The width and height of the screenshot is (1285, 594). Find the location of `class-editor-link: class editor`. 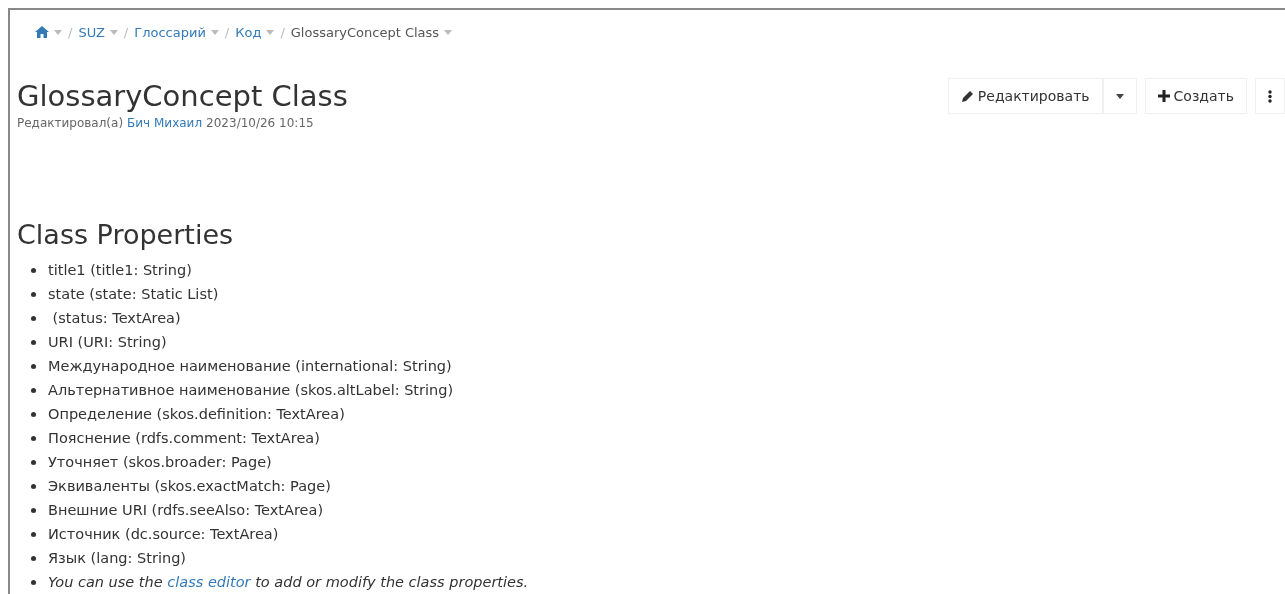

class-editor-link: class editor is located at coordinates (209, 582).